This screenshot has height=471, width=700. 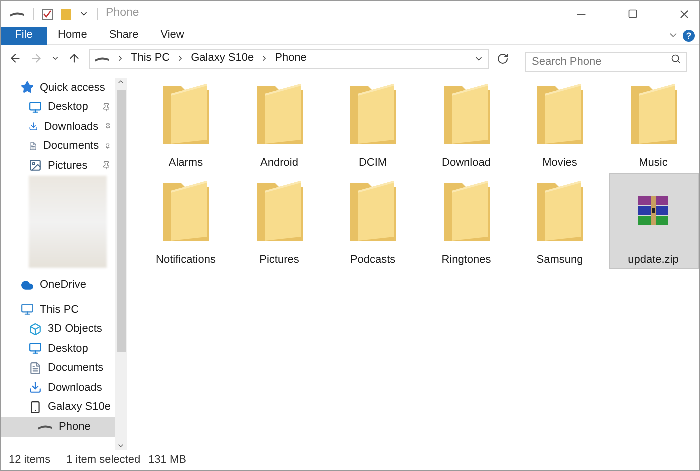 I want to click on sidebar-item: Phone, so click(x=58, y=426).